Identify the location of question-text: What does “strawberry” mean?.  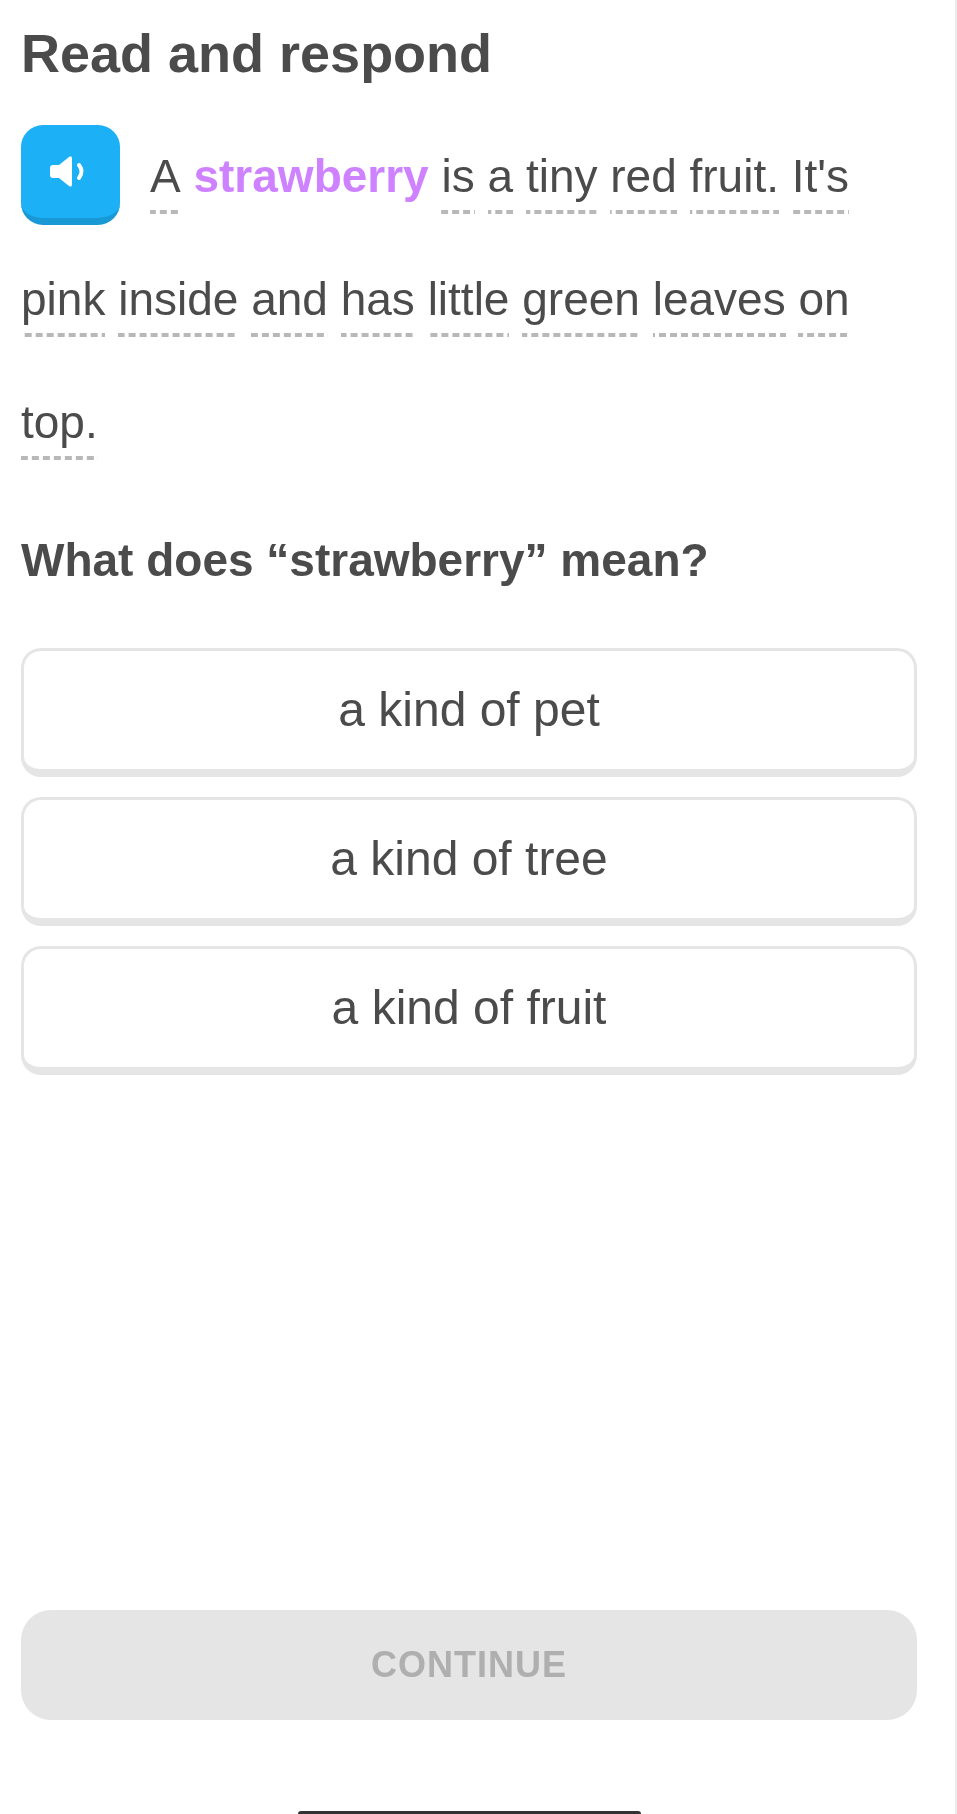
(365, 560).